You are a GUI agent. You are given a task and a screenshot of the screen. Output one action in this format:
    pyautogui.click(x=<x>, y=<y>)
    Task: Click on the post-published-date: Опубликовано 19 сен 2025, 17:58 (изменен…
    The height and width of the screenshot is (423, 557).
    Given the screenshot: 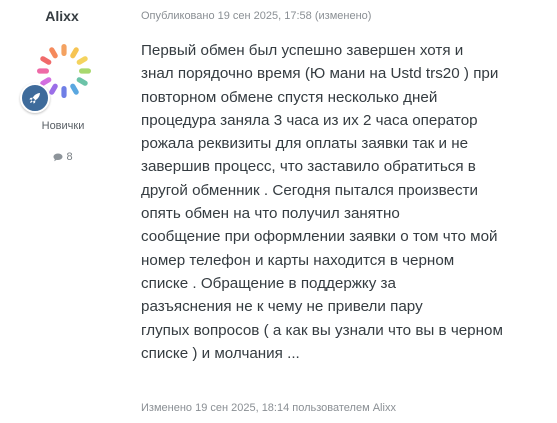 What is the action you would take?
    pyautogui.click(x=256, y=16)
    